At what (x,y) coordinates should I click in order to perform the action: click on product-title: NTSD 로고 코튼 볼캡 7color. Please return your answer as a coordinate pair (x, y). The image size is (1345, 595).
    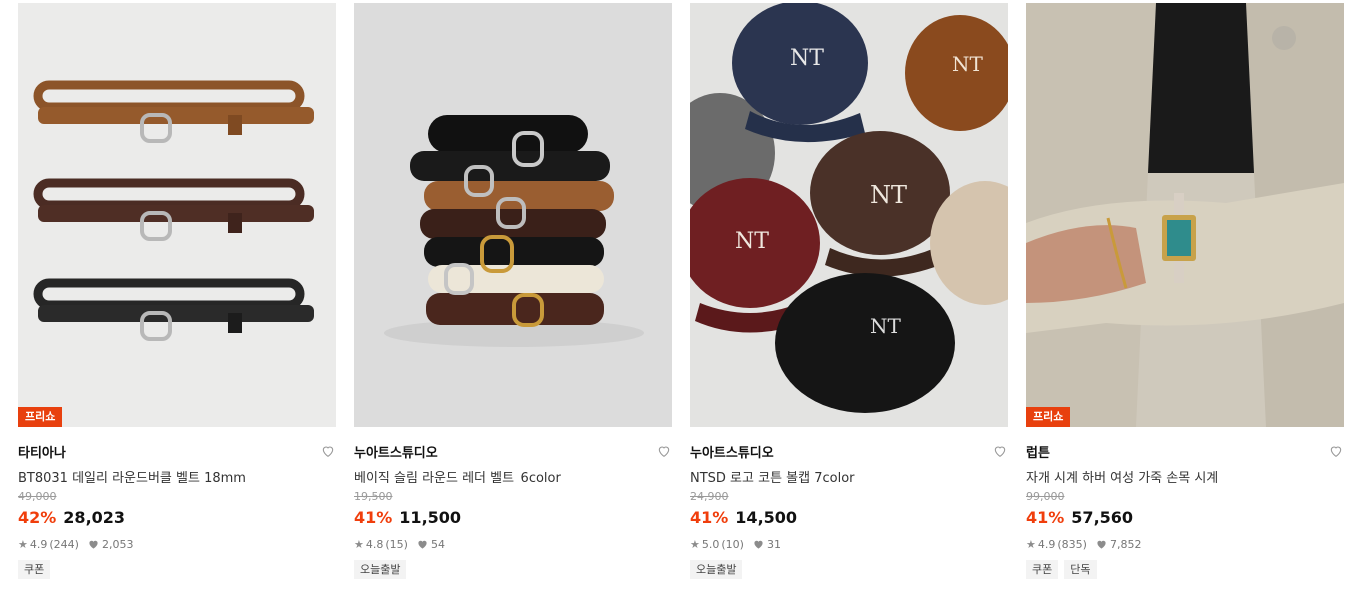
    Looking at the image, I should click on (849, 475).